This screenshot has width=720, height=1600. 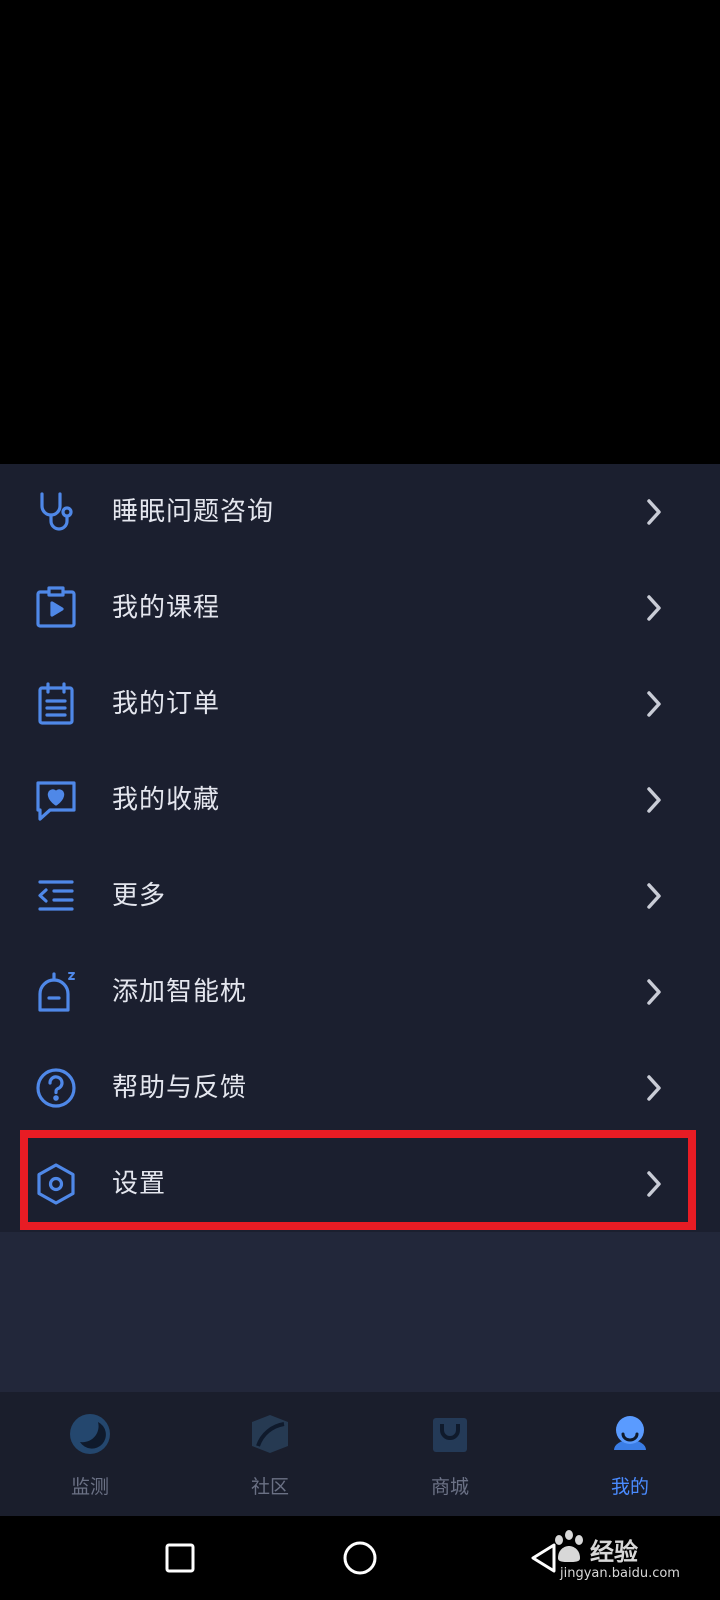 I want to click on watermark-url: jingyan.baidu.com, so click(x=620, y=1573).